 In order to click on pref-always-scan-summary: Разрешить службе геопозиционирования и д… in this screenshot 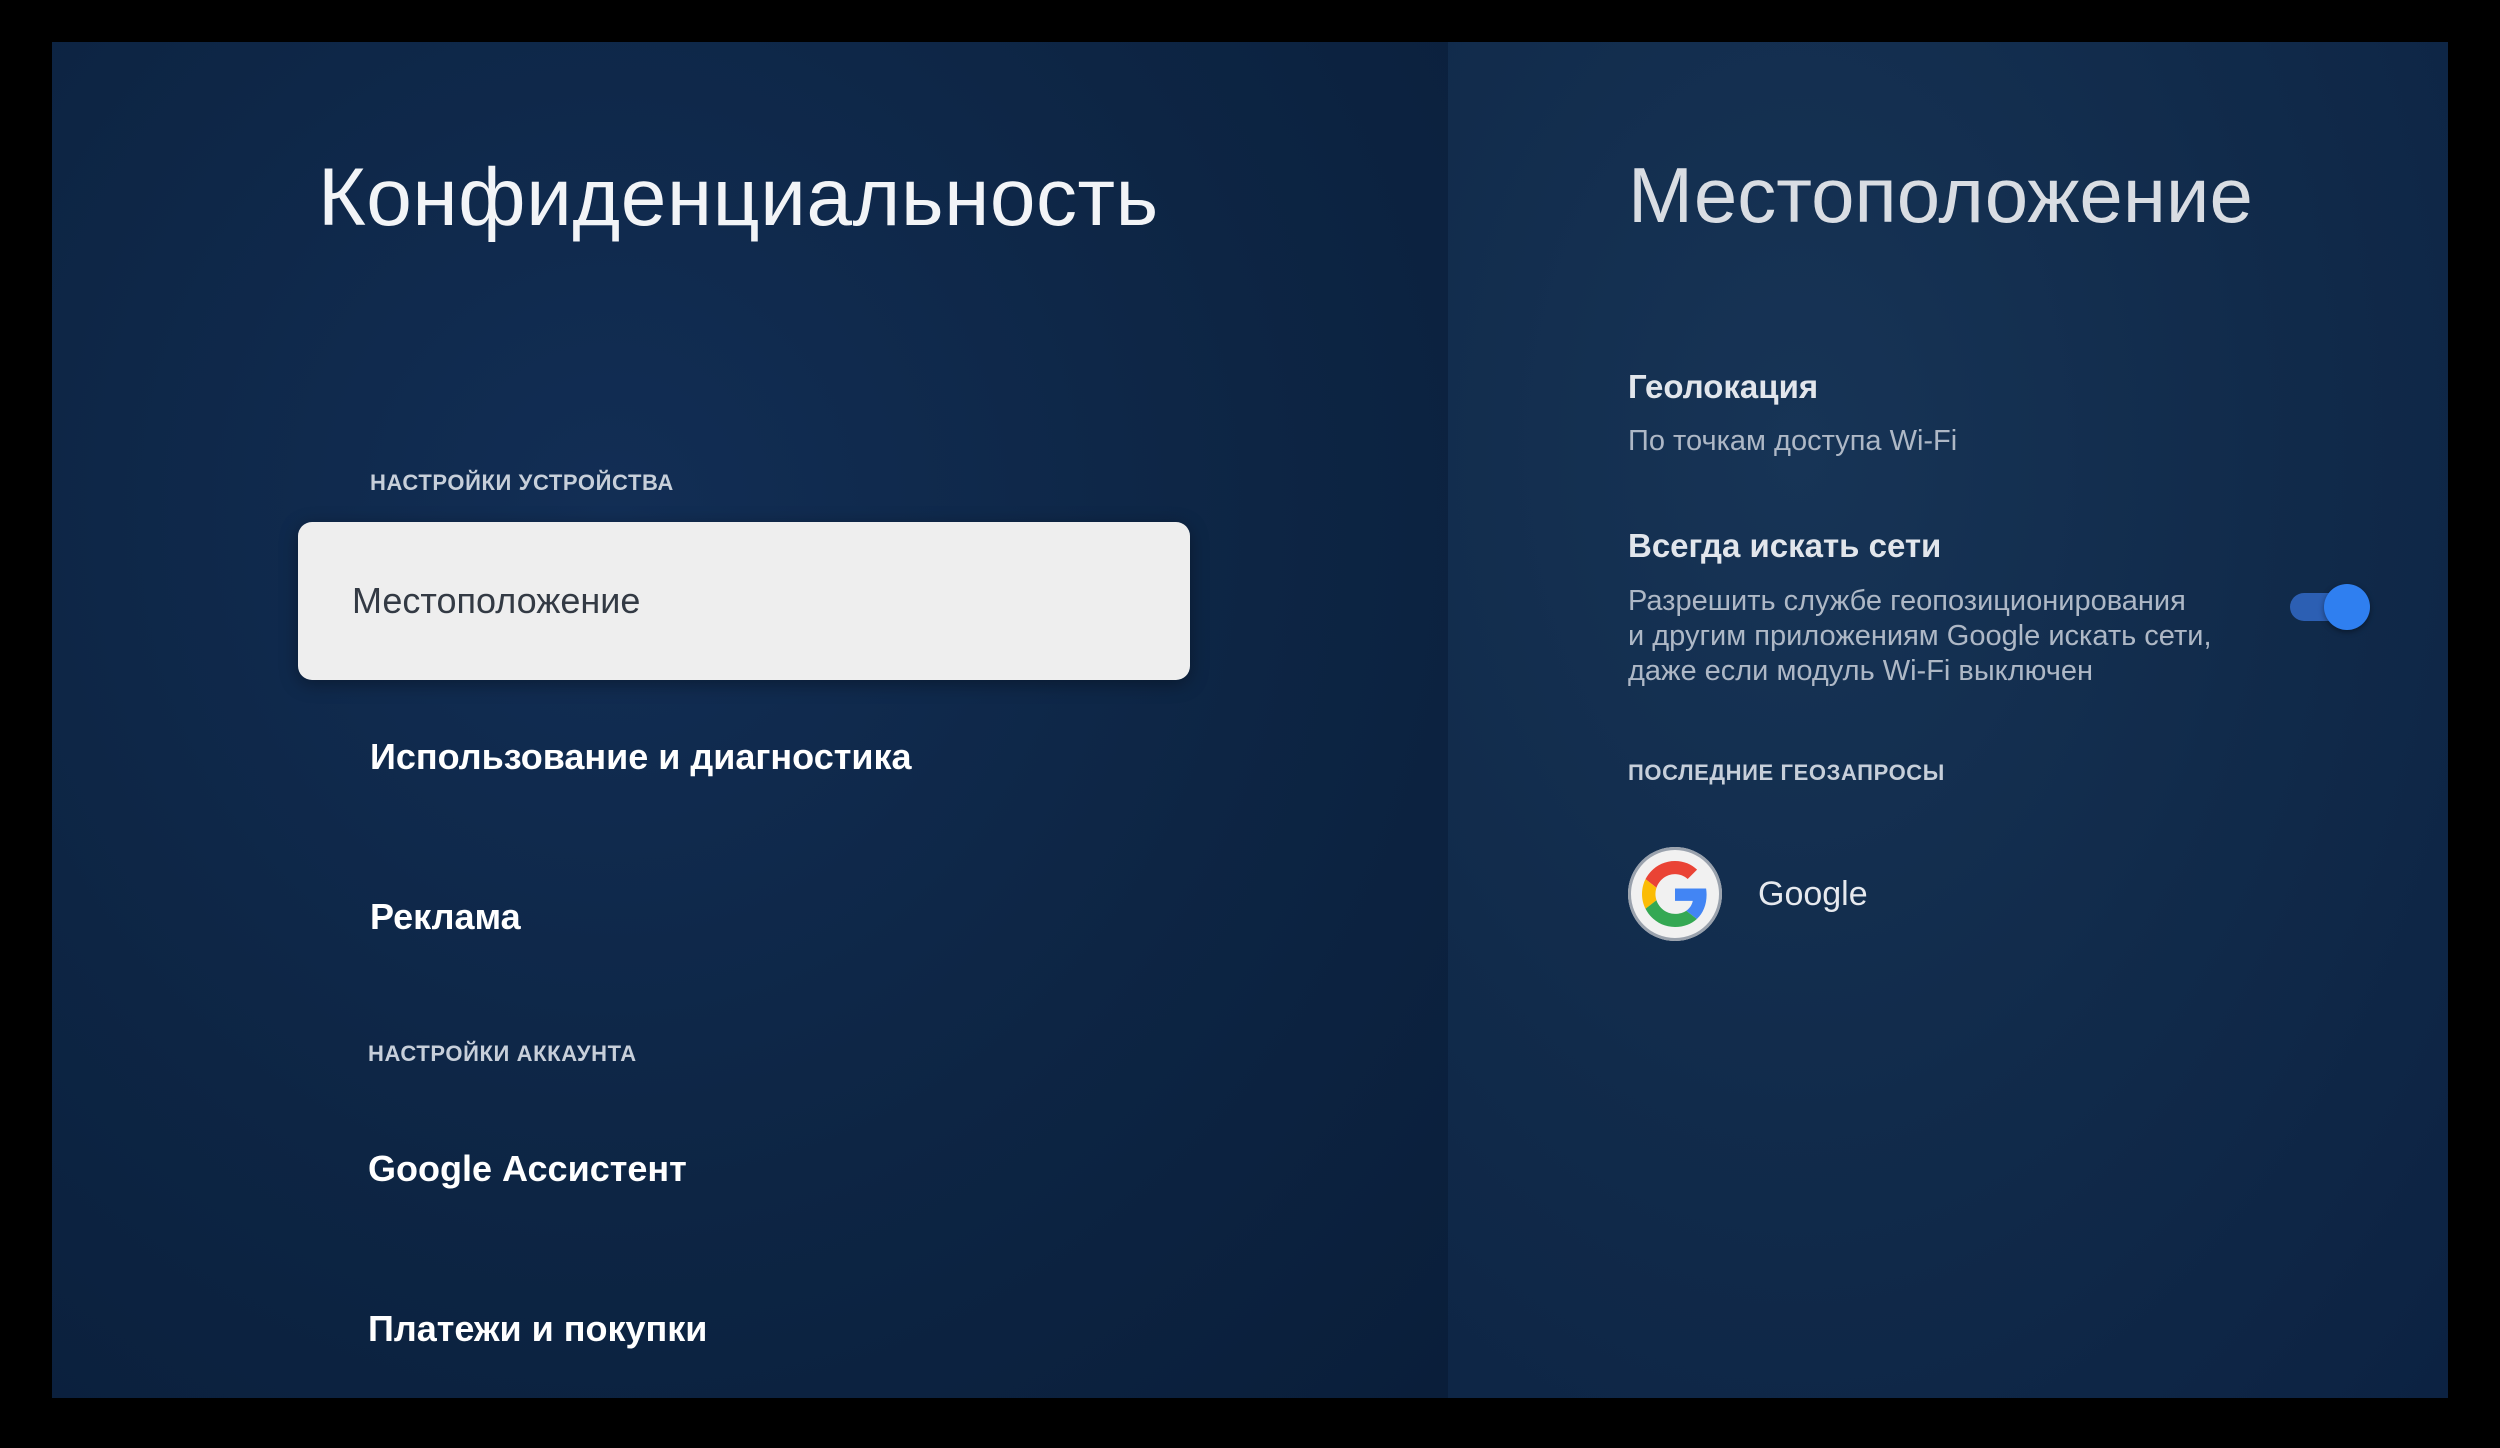, I will do `click(1920, 636)`.